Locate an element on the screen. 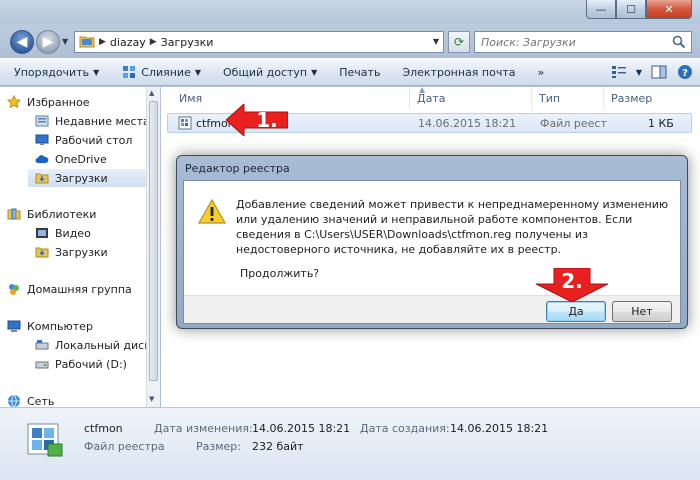  registry-file-large-icon is located at coordinates (45, 440).